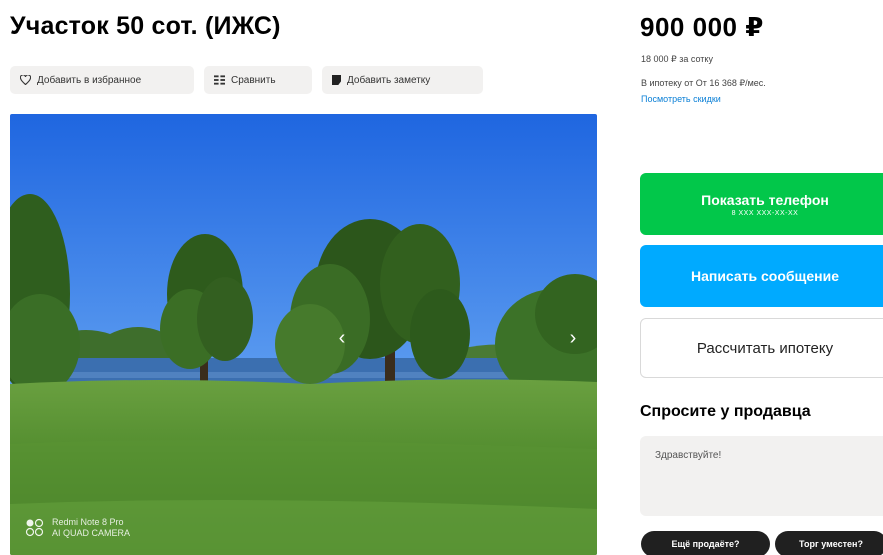  What do you see at coordinates (761, 276) in the screenshot?
I see `write-message-button: Написать сообщение` at bounding box center [761, 276].